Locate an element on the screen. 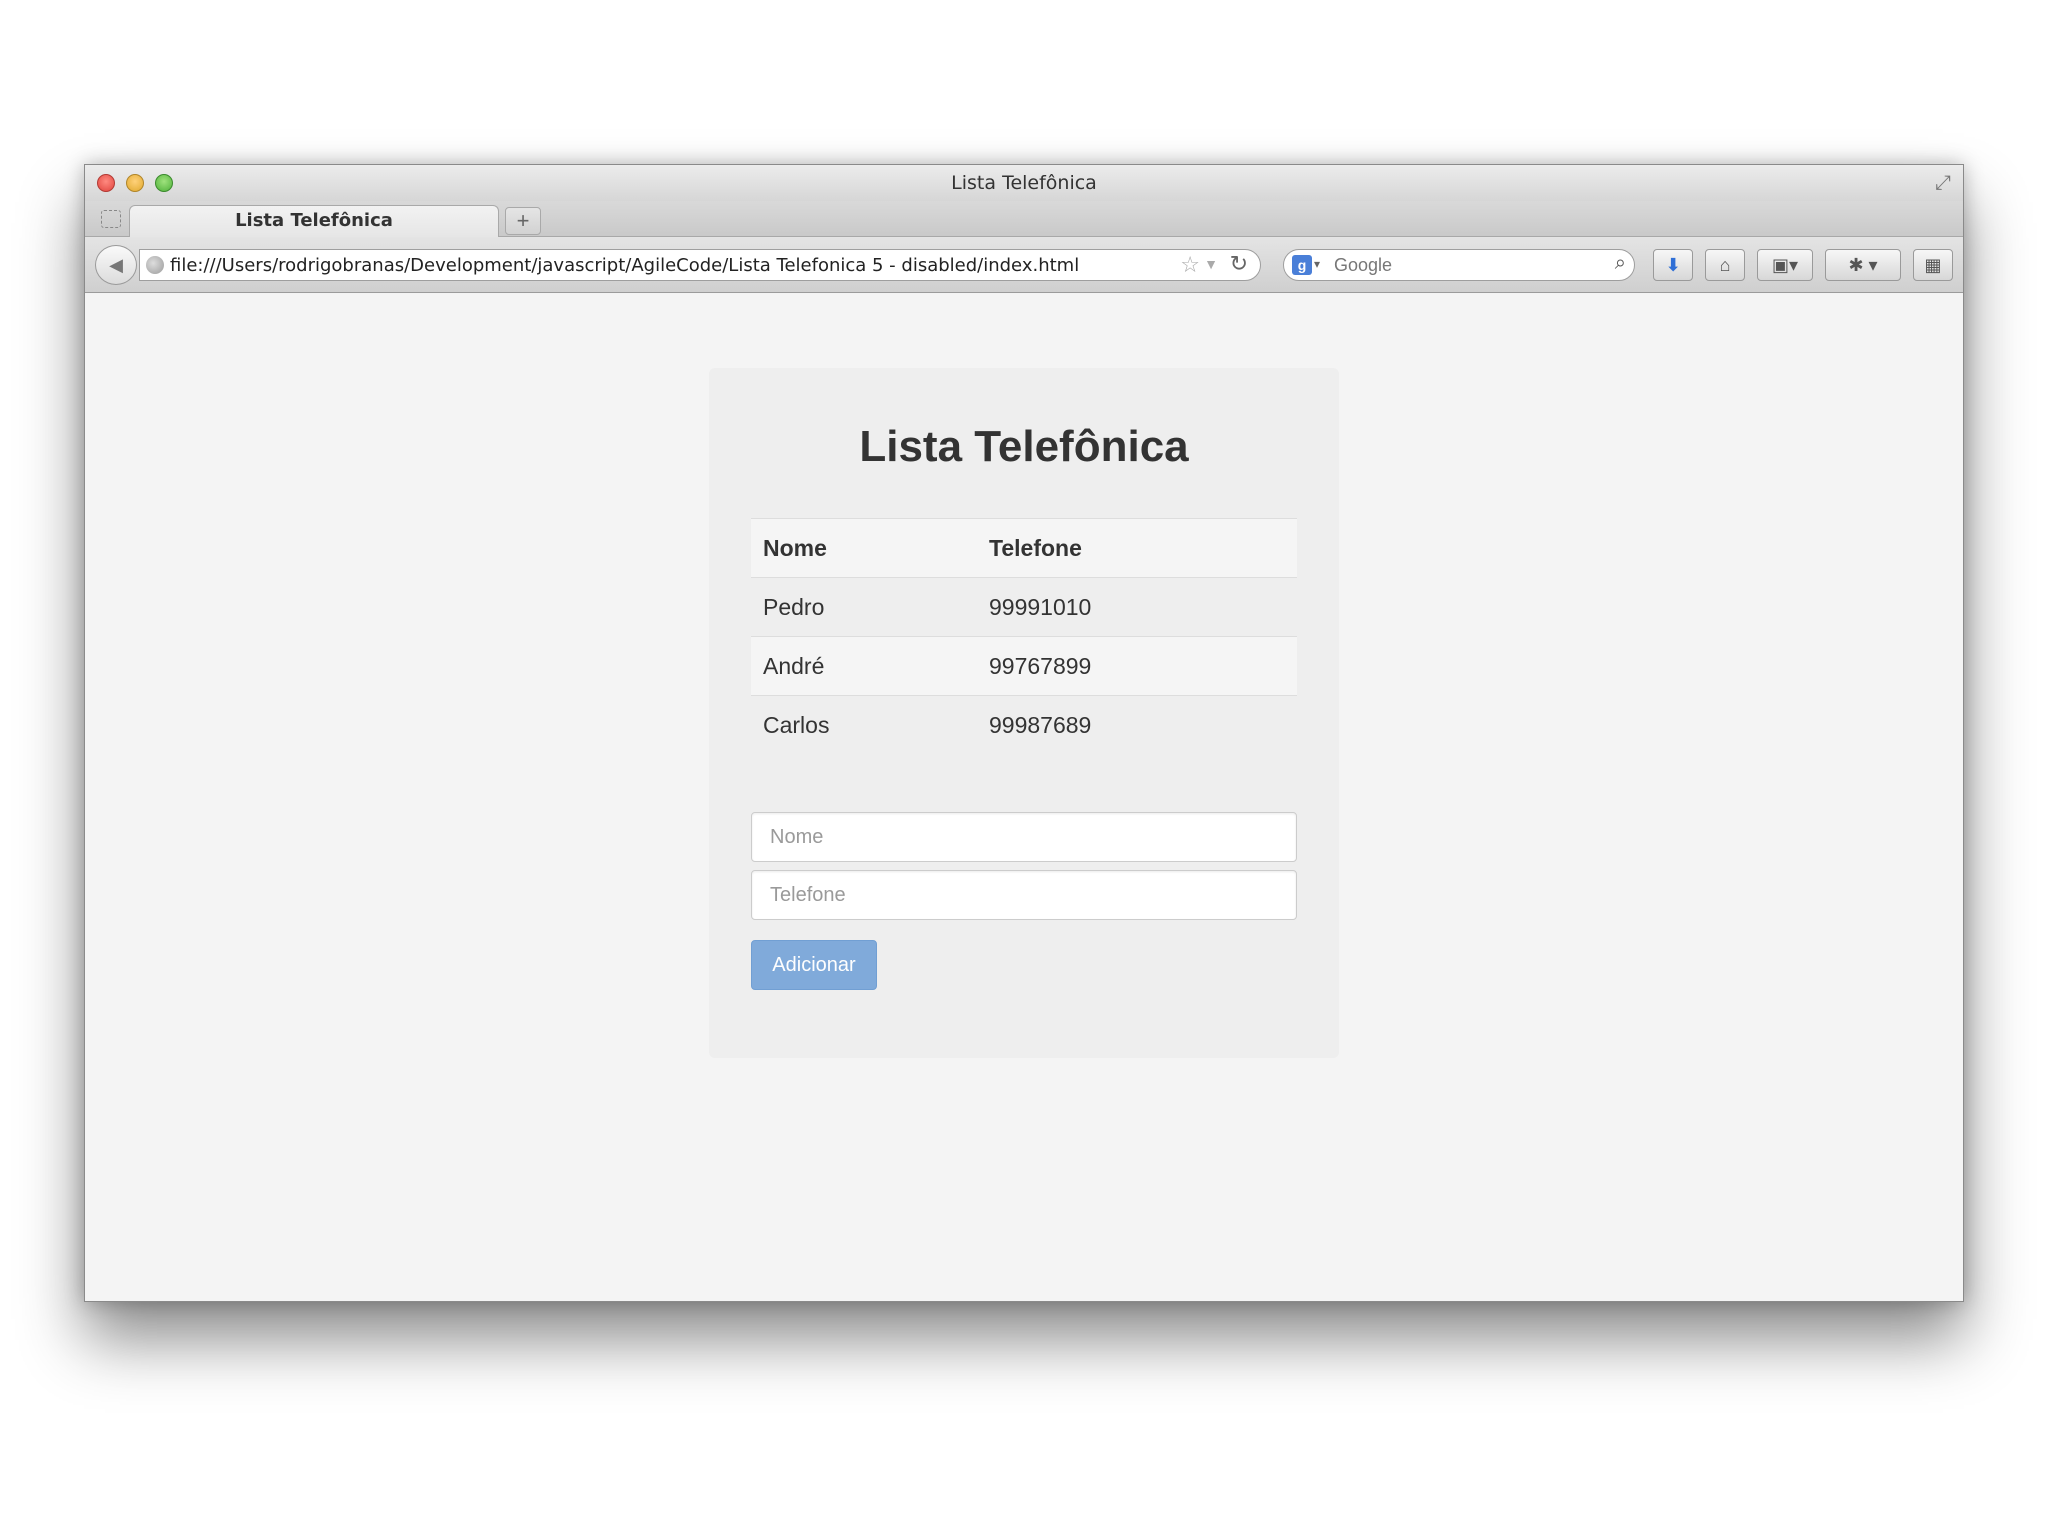  column-header-nome: Nome is located at coordinates (864, 548).